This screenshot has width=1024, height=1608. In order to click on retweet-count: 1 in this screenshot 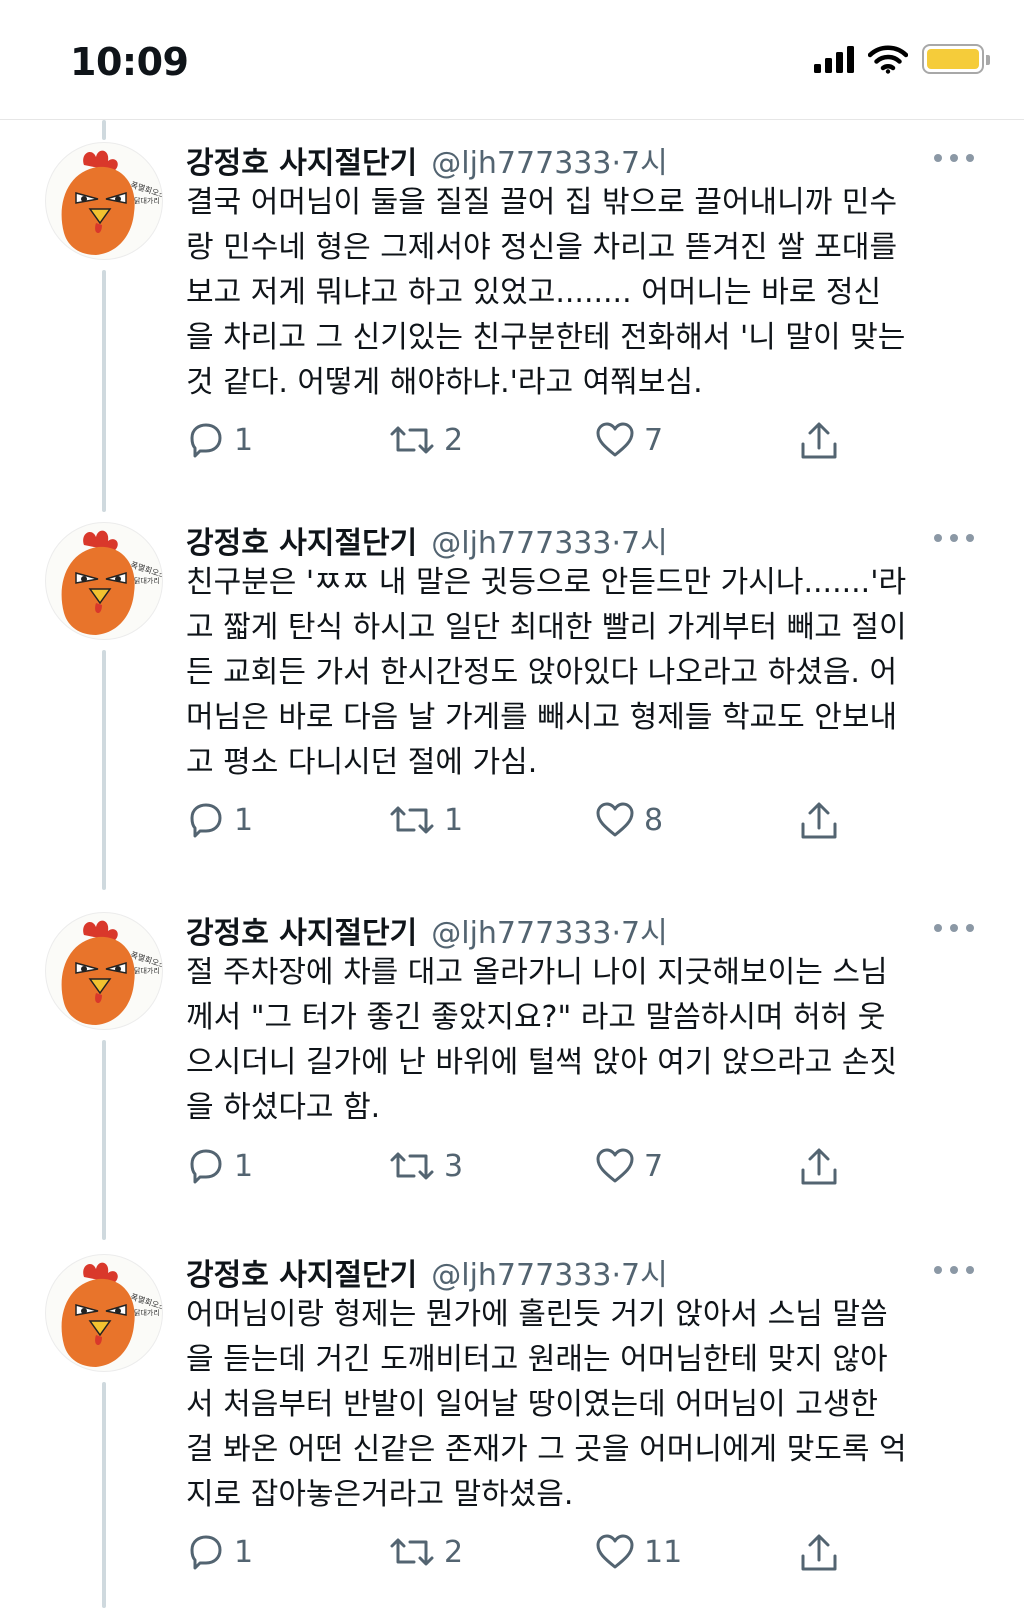, I will do `click(454, 820)`.